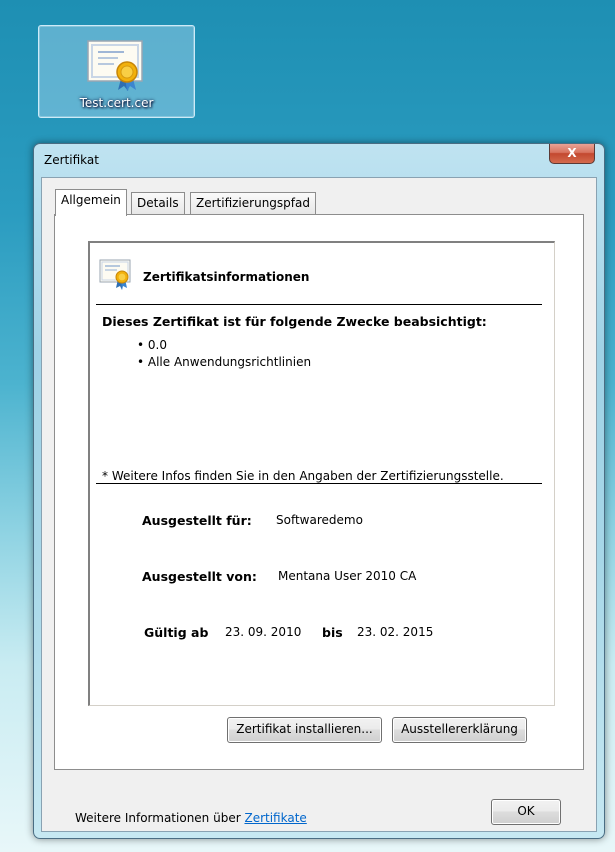  What do you see at coordinates (176, 632) in the screenshot?
I see `valid-from-label: Gültig ab` at bounding box center [176, 632].